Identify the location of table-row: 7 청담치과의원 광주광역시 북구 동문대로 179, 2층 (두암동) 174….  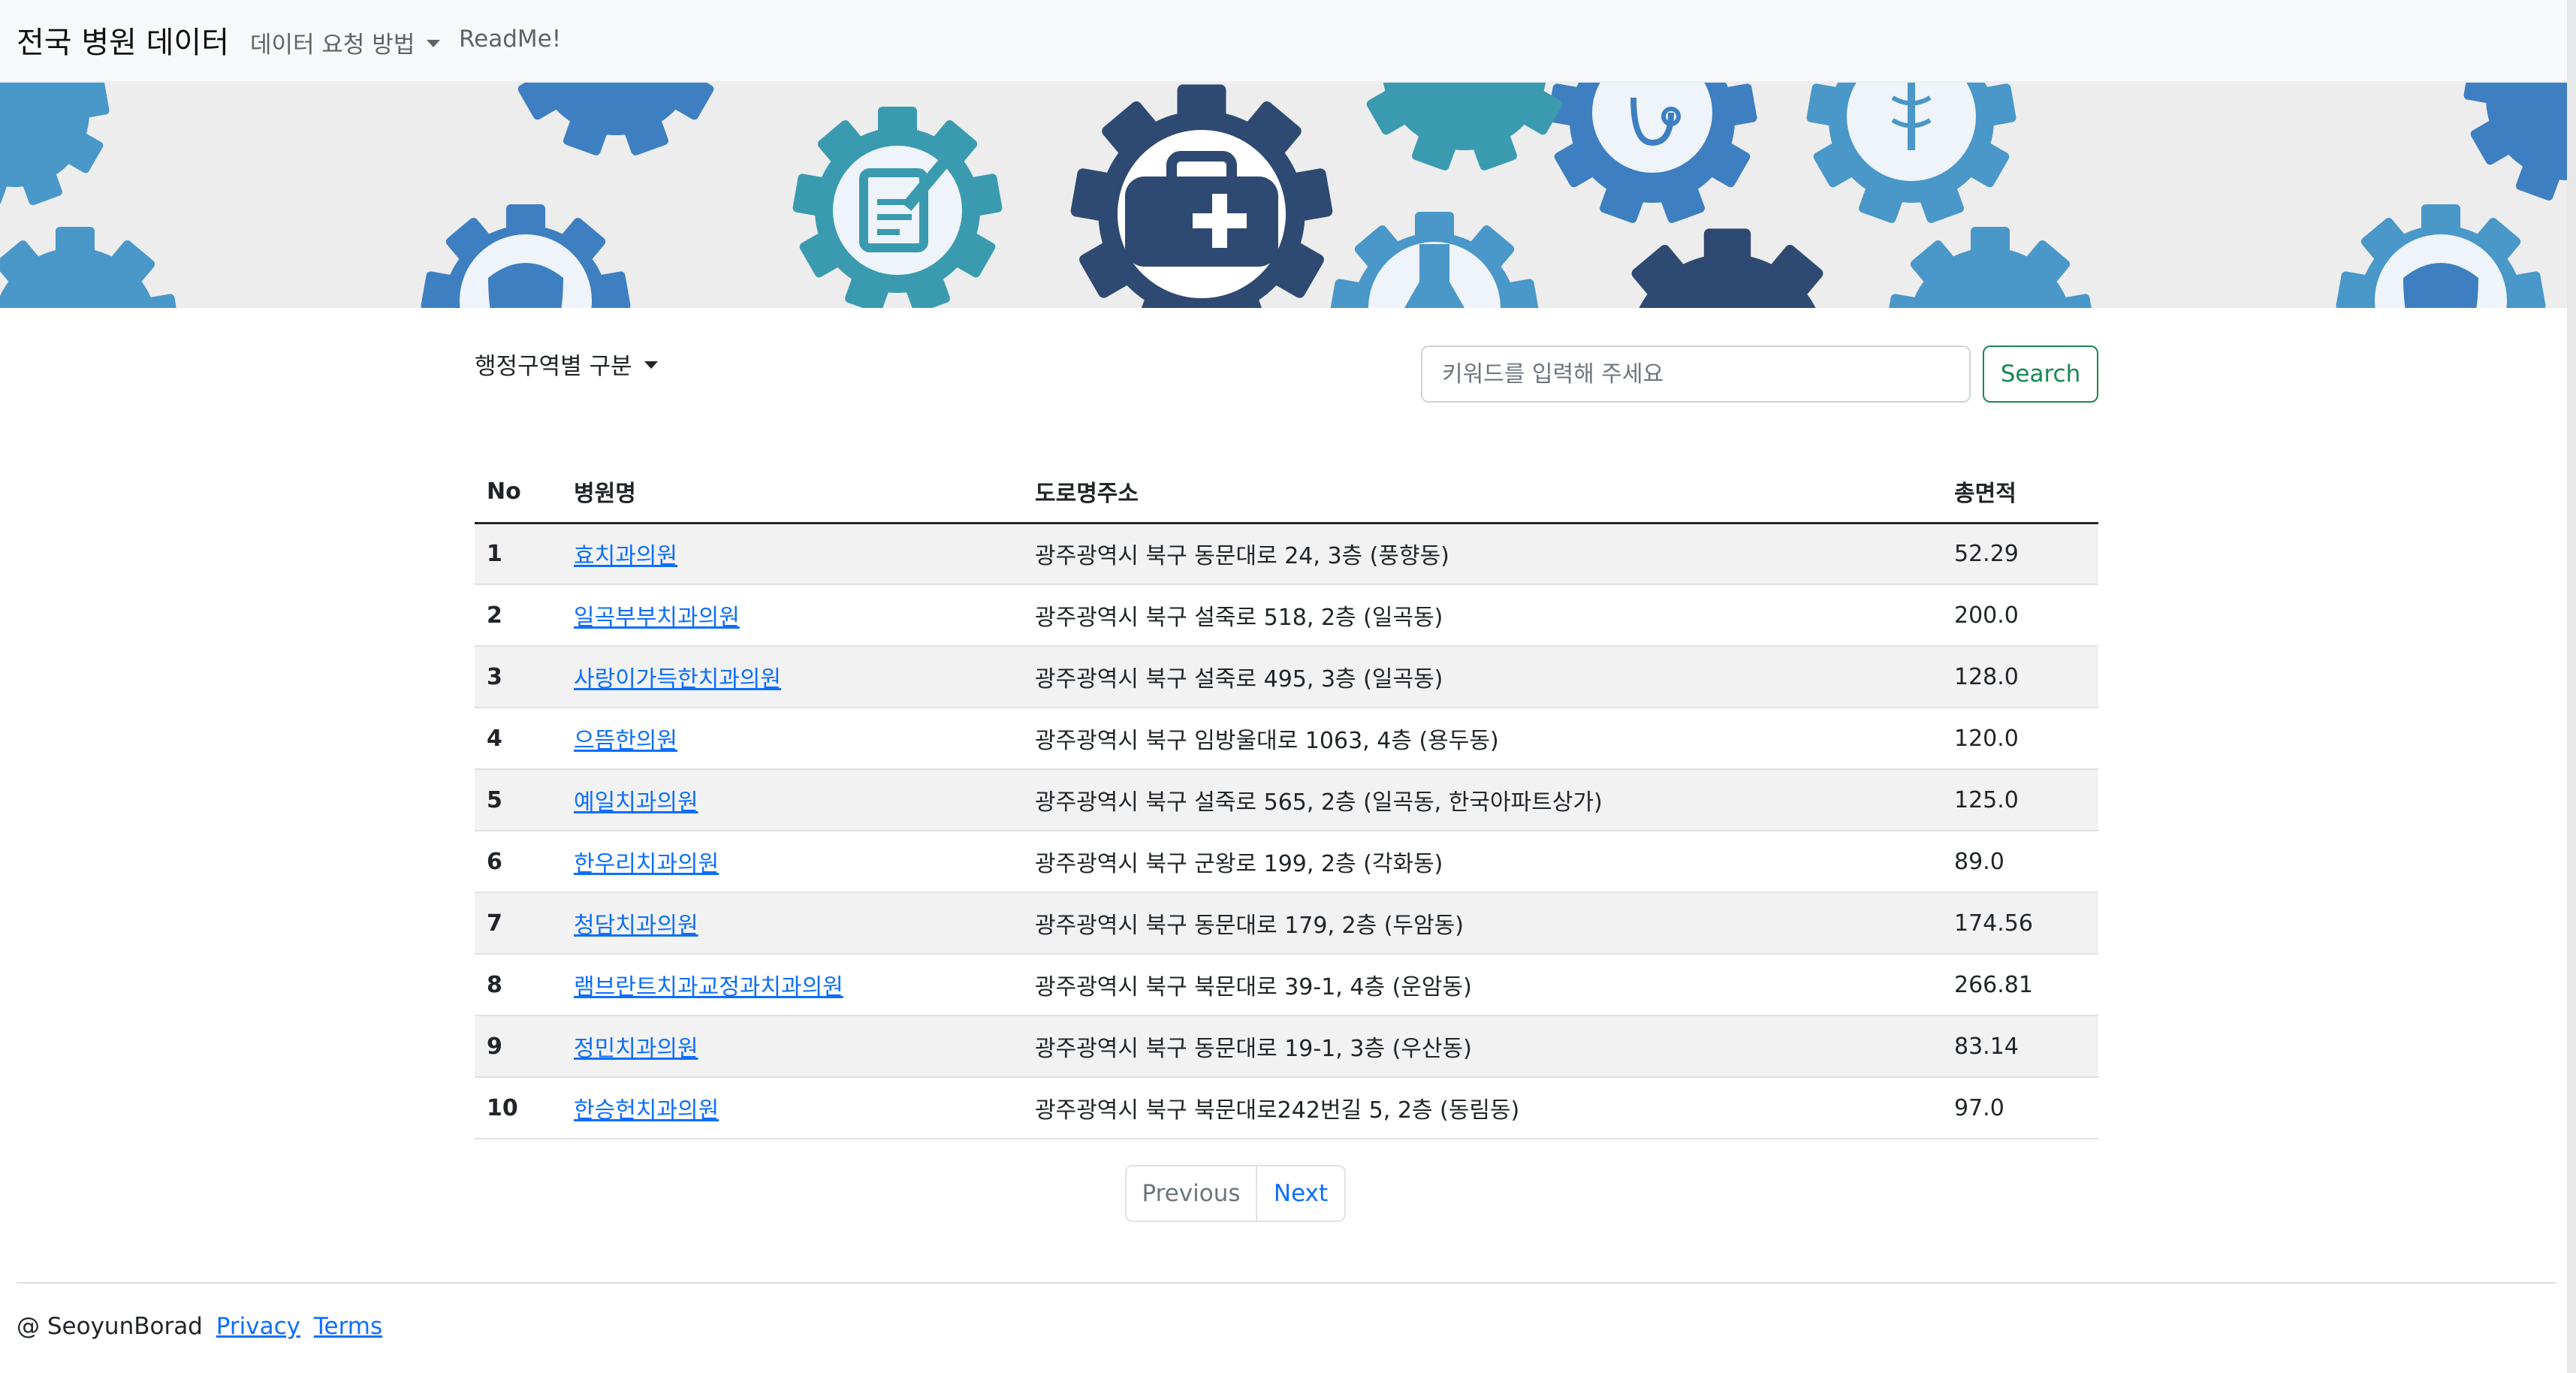
(1287, 923).